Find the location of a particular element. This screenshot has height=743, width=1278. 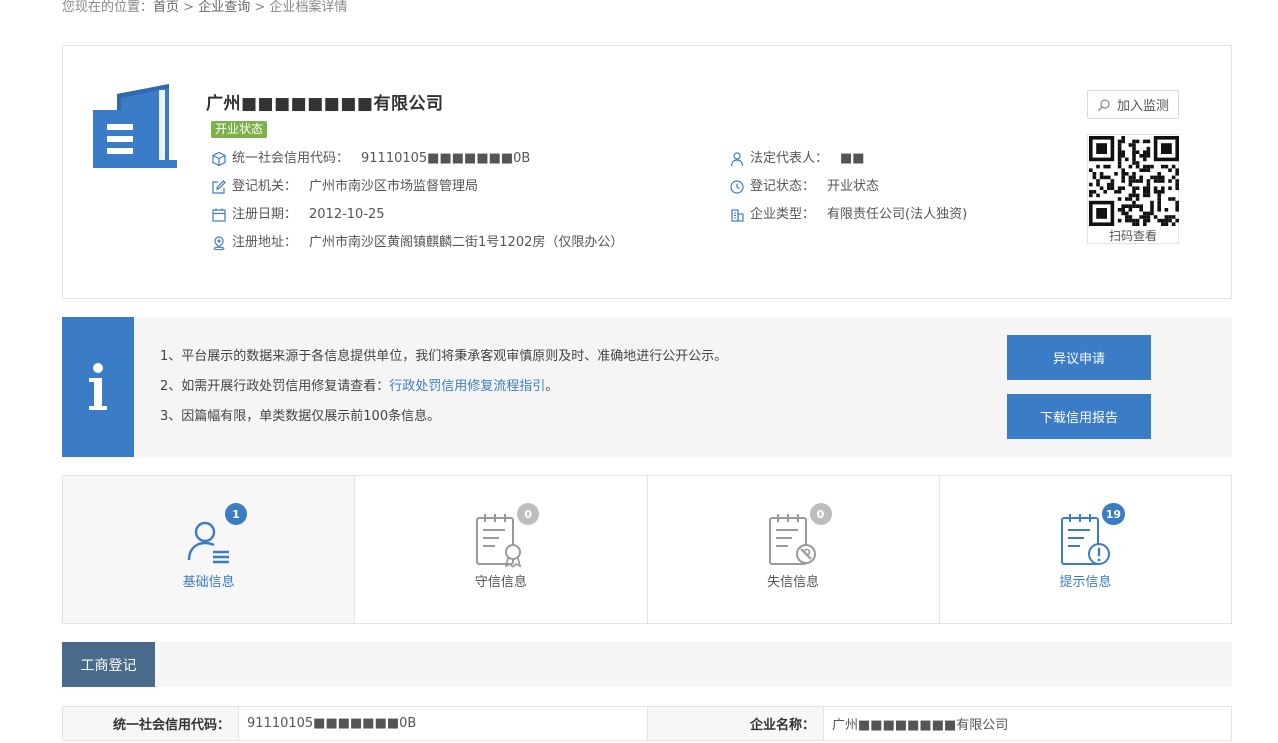

tab-basic-info: 1 基础信息 is located at coordinates (209, 549).